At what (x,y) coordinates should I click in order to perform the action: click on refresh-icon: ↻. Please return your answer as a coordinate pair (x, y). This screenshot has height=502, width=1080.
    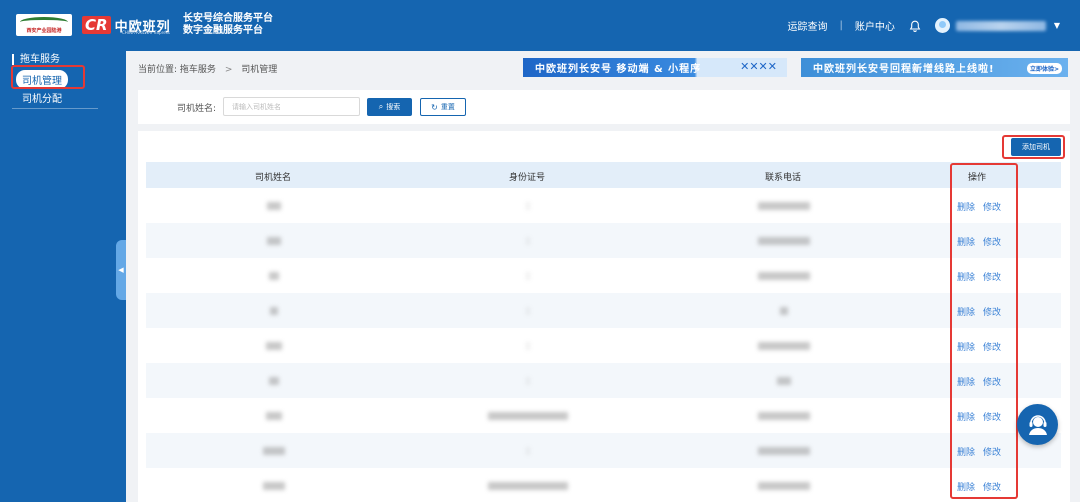
    Looking at the image, I should click on (434, 107).